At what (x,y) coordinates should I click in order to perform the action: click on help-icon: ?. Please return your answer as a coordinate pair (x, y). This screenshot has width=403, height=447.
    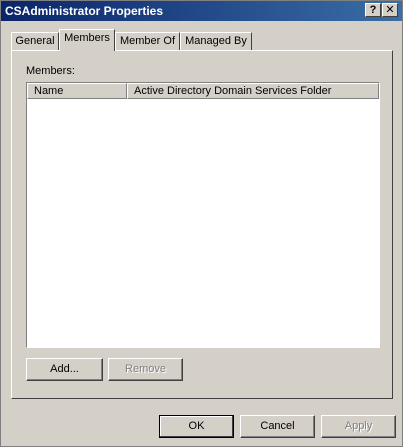
    Looking at the image, I should click on (373, 10).